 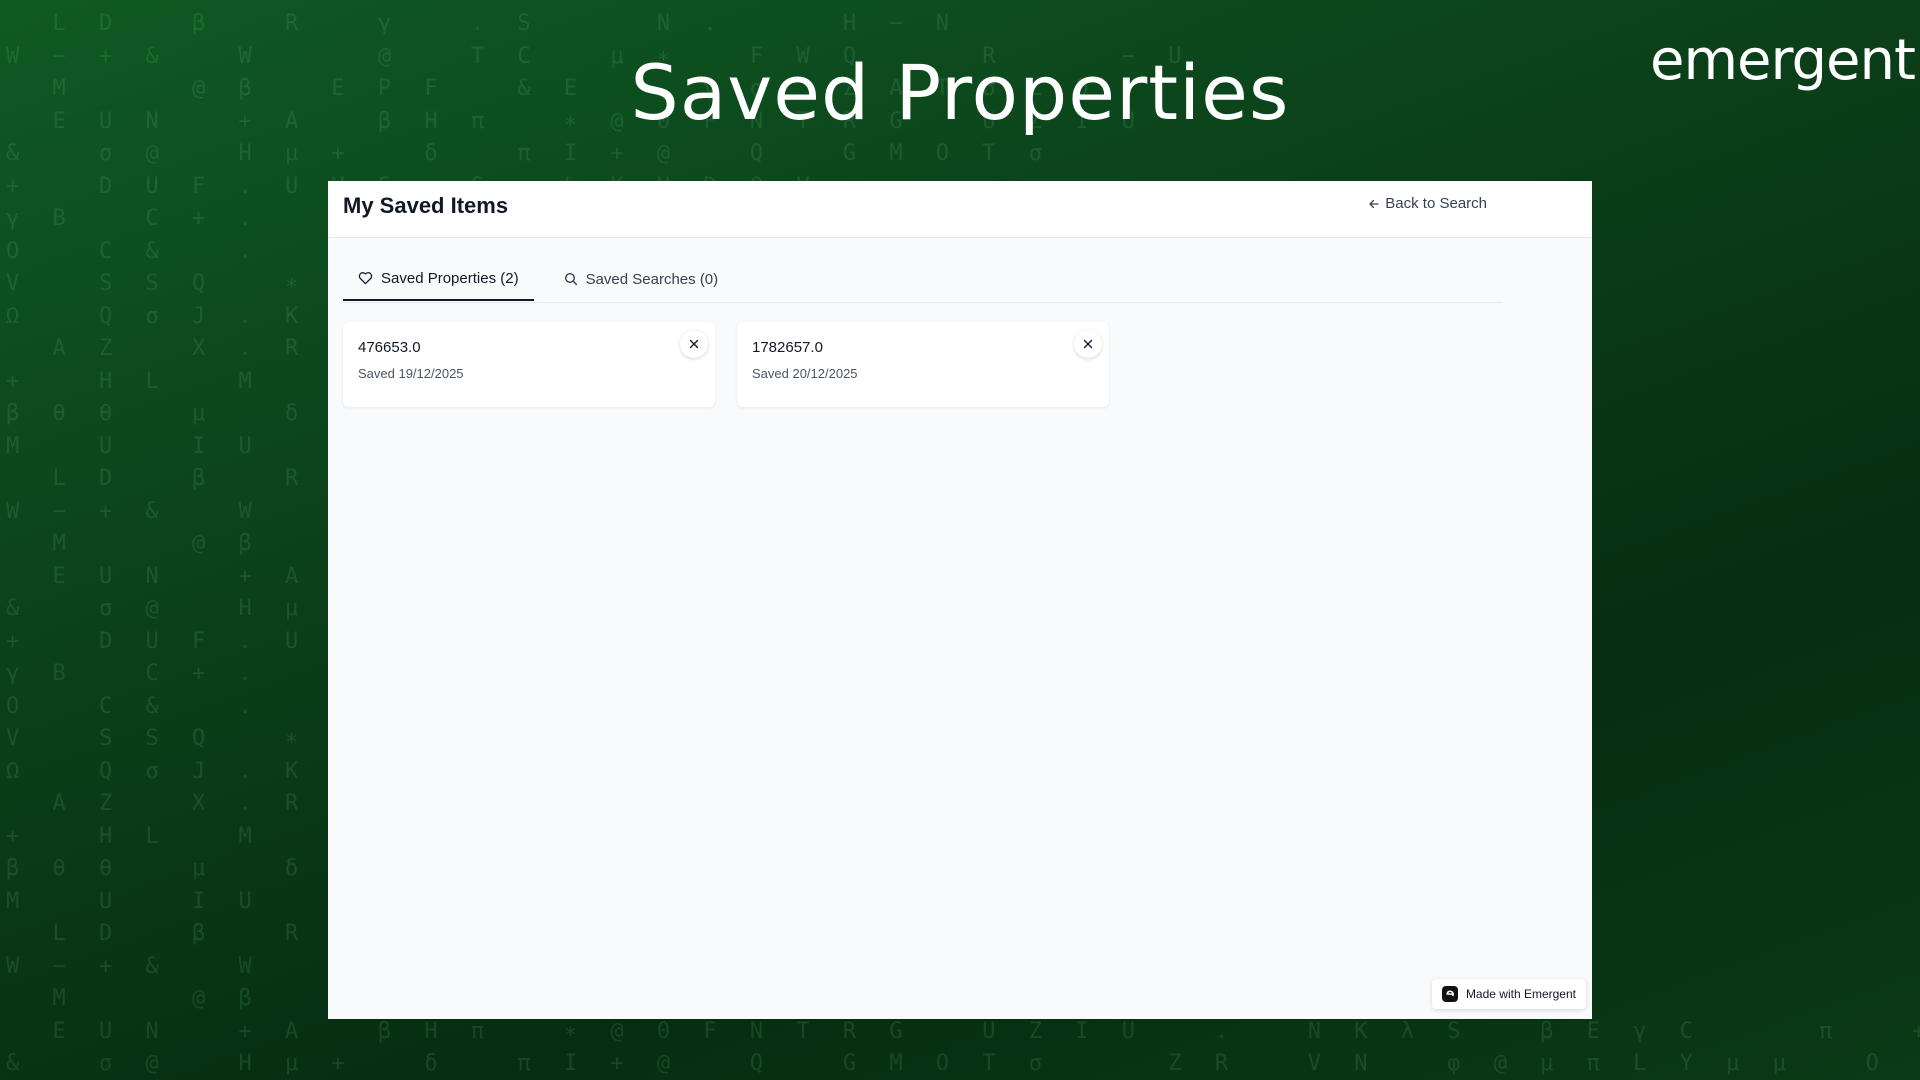 What do you see at coordinates (529, 364) in the screenshot?
I see `saved-property-card: 476653.0 Saved 19/12/2025` at bounding box center [529, 364].